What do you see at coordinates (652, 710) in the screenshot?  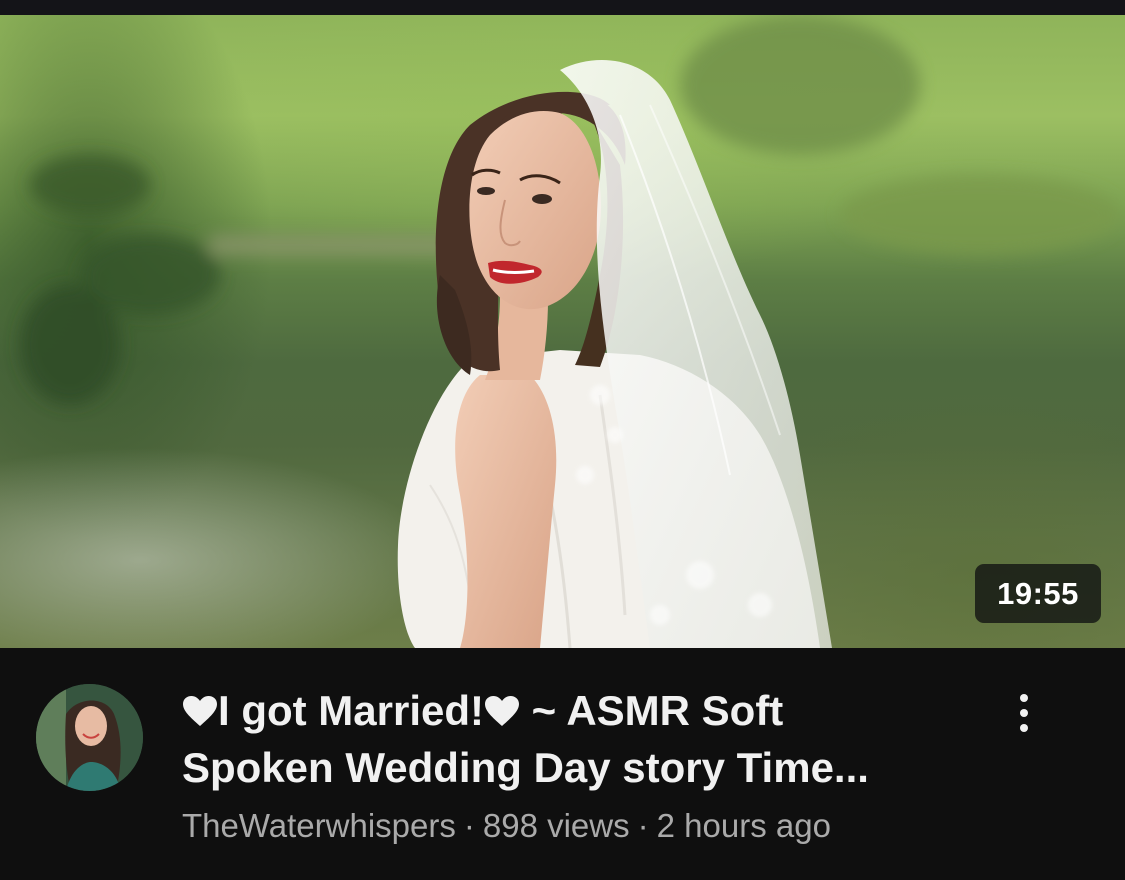 I see `title-line1-suffix: ~ ASMR Soft` at bounding box center [652, 710].